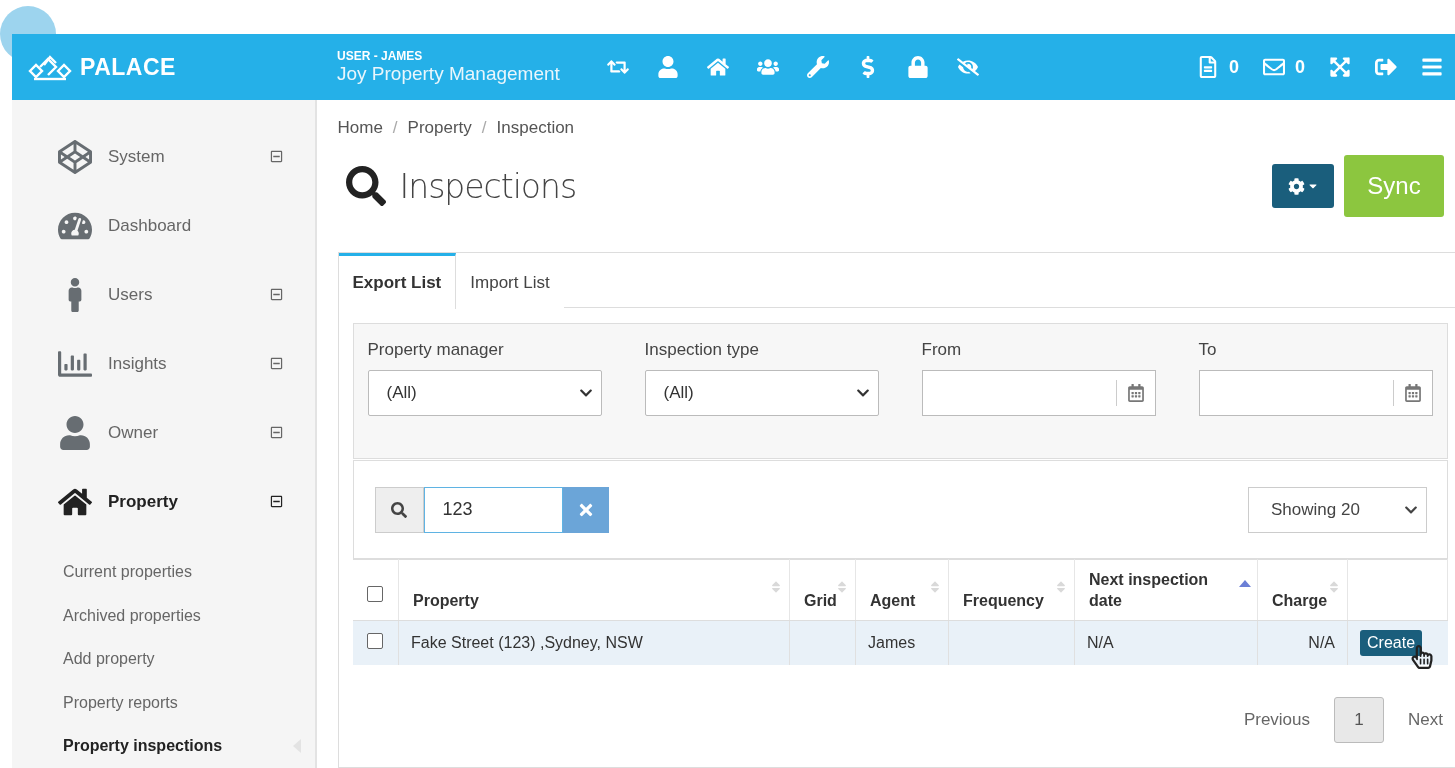 This screenshot has width=1455, height=768. Describe the element at coordinates (1277, 719) in the screenshot. I see `previous-link: Previous` at that location.